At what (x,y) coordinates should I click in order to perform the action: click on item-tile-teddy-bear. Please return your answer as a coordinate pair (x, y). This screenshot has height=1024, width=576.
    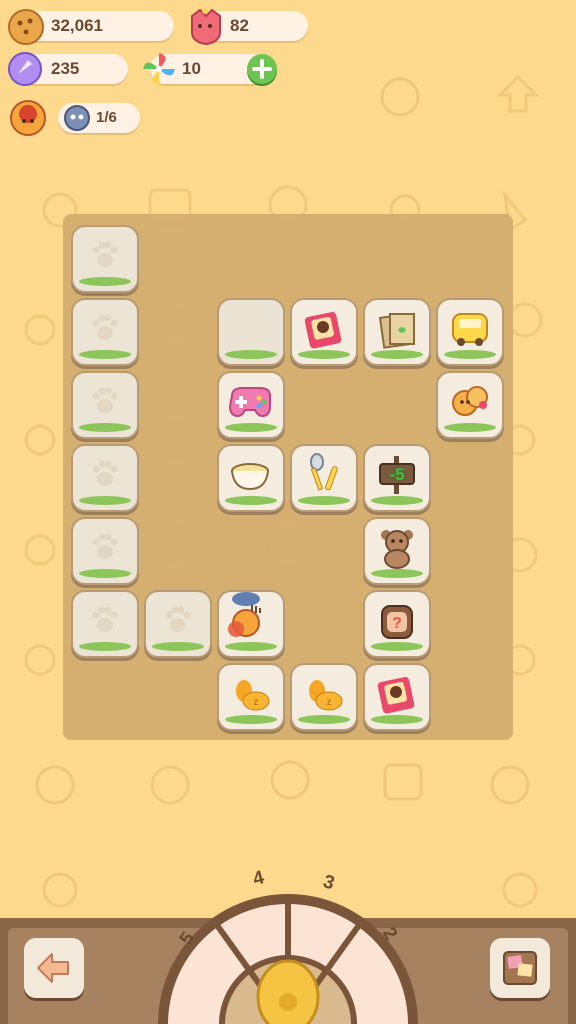
    Looking at the image, I should click on (397, 551).